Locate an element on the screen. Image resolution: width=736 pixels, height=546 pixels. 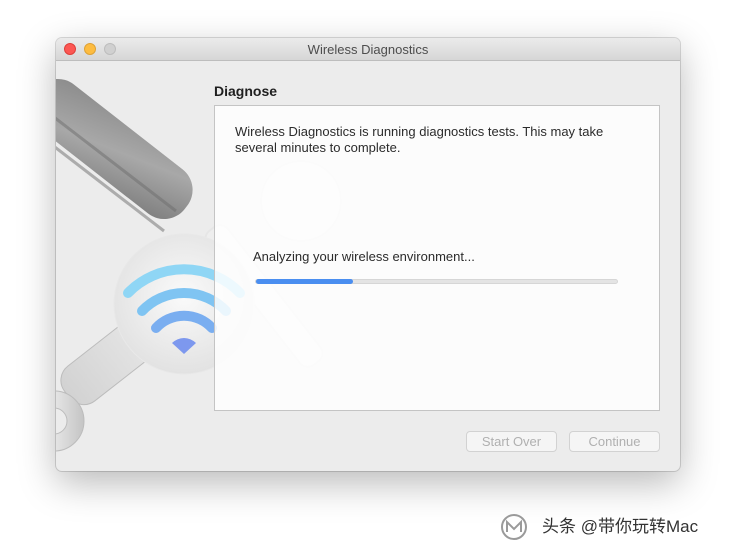
continue-button: Continue is located at coordinates (614, 441).